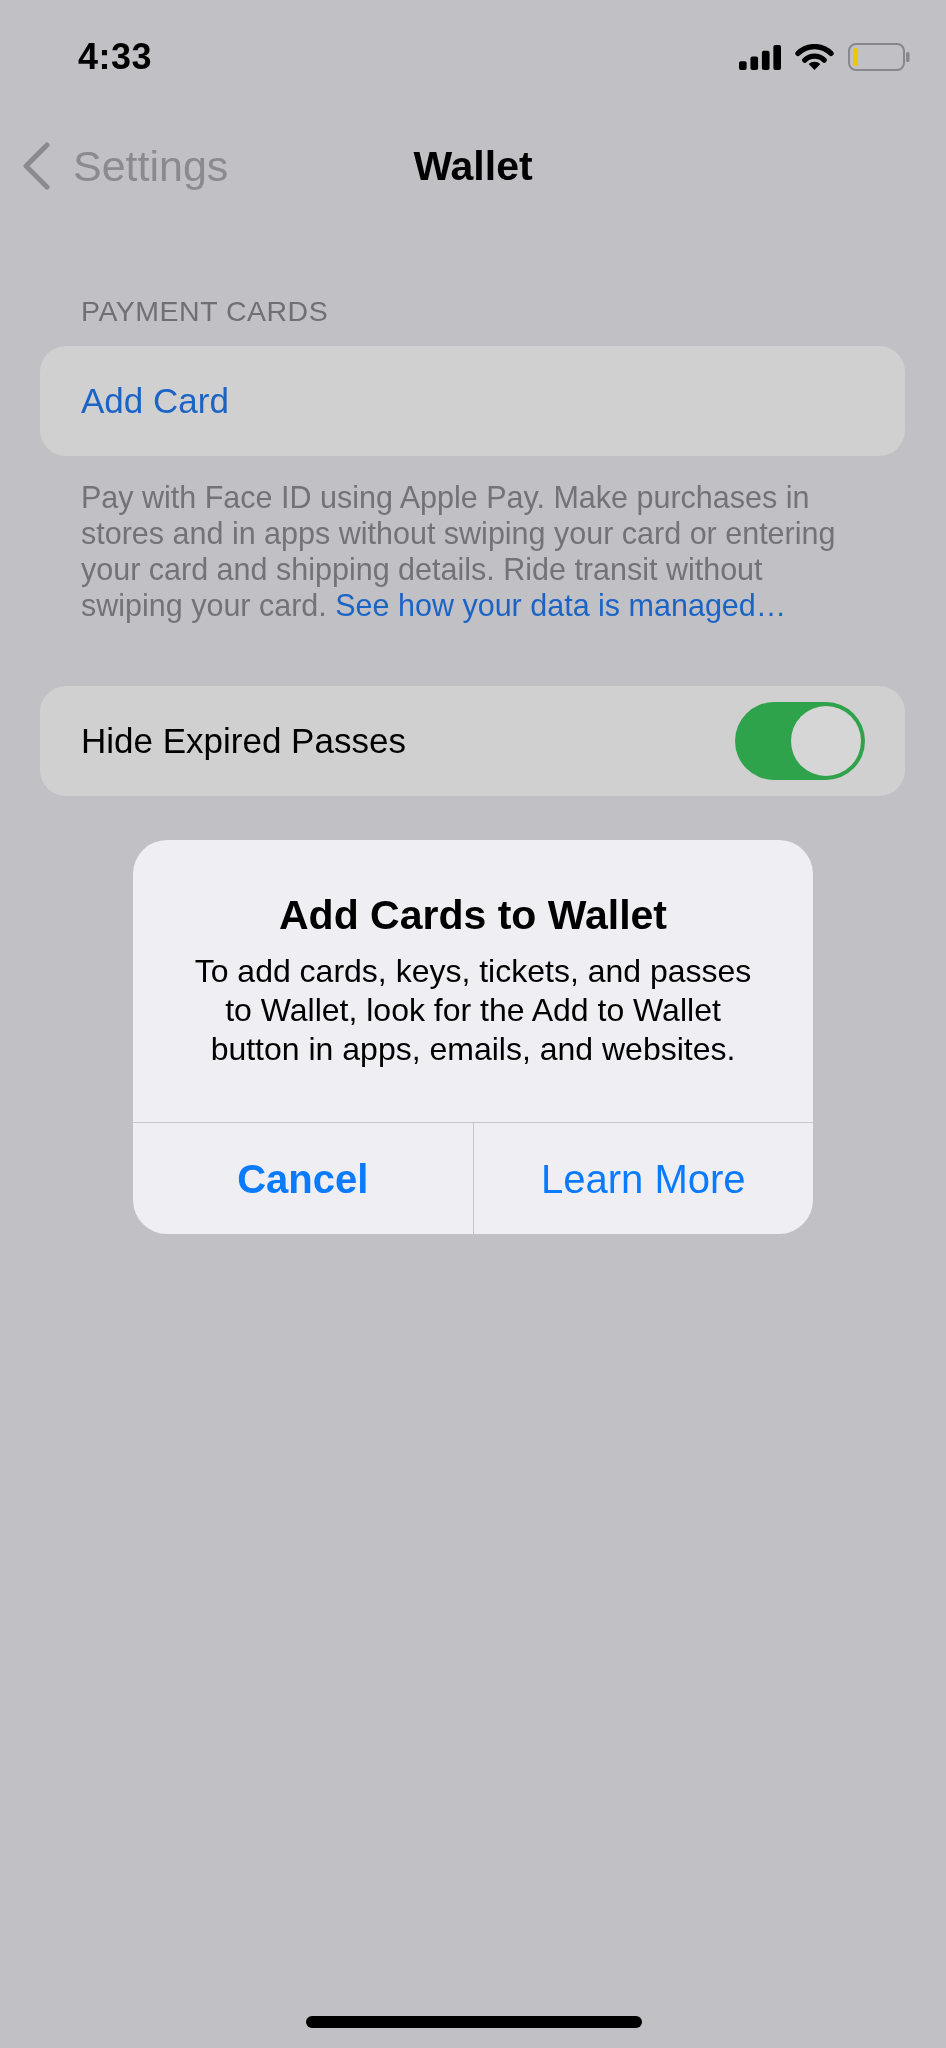 This screenshot has height=2048, width=946. I want to click on signal-icon, so click(760, 57).